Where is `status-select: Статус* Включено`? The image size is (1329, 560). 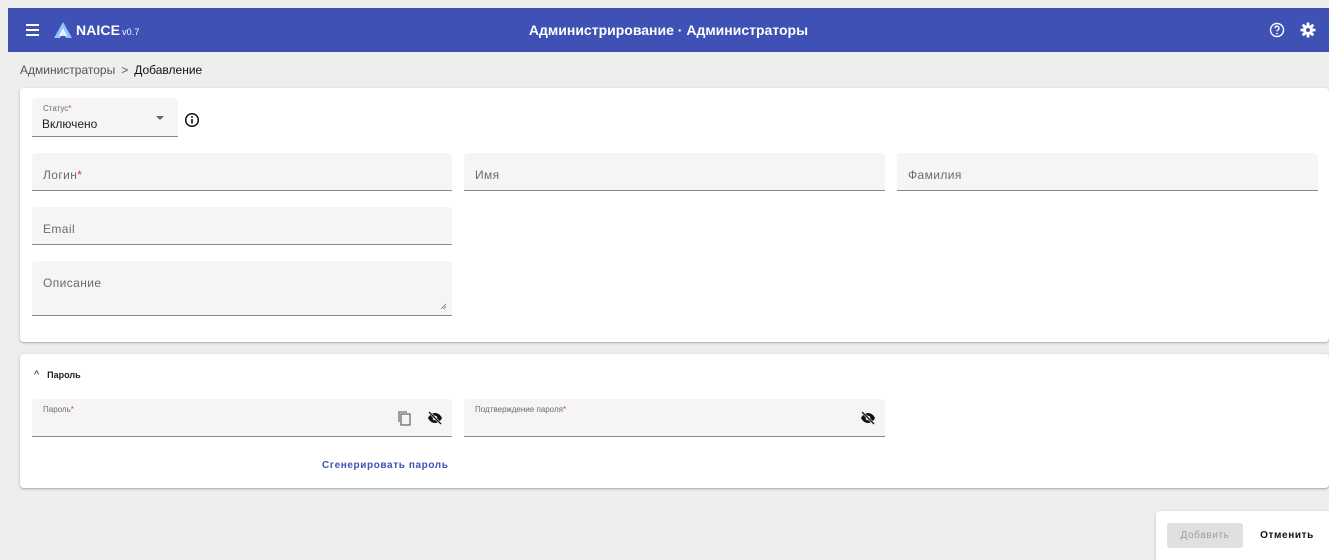 status-select: Статус* Включено is located at coordinates (105, 117).